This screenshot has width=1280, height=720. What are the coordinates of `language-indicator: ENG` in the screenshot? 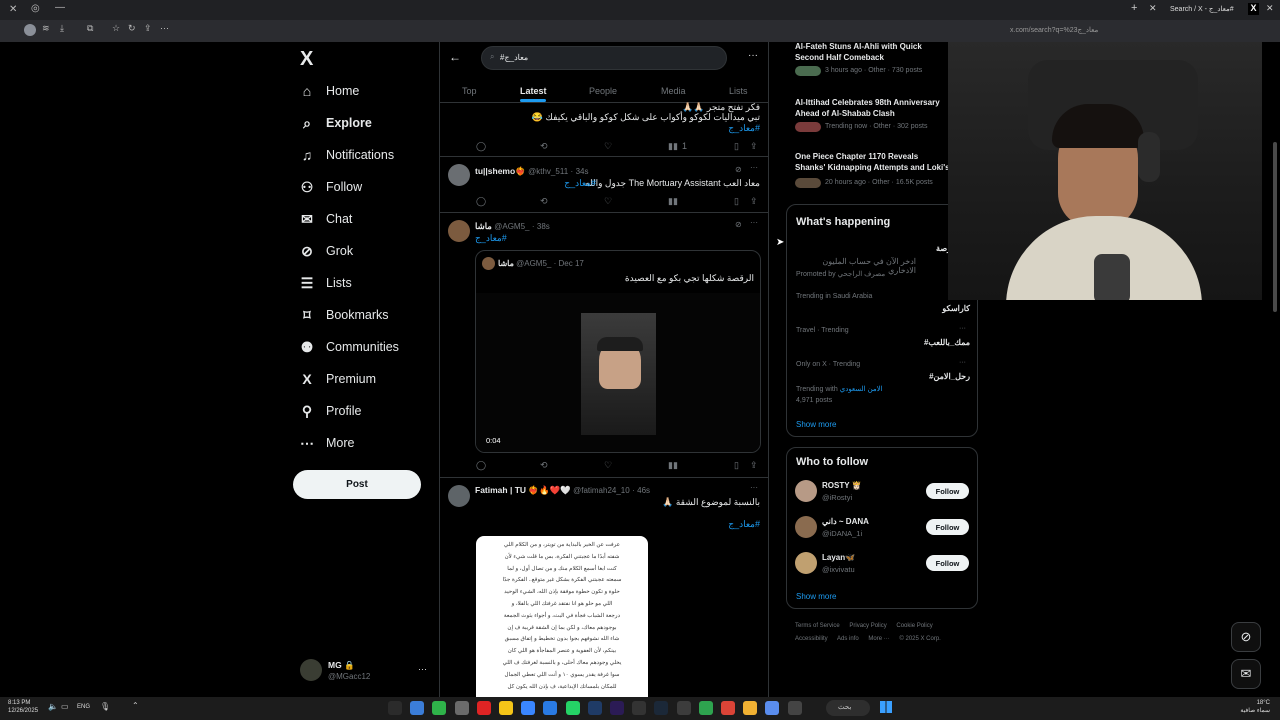 It's located at (83, 707).